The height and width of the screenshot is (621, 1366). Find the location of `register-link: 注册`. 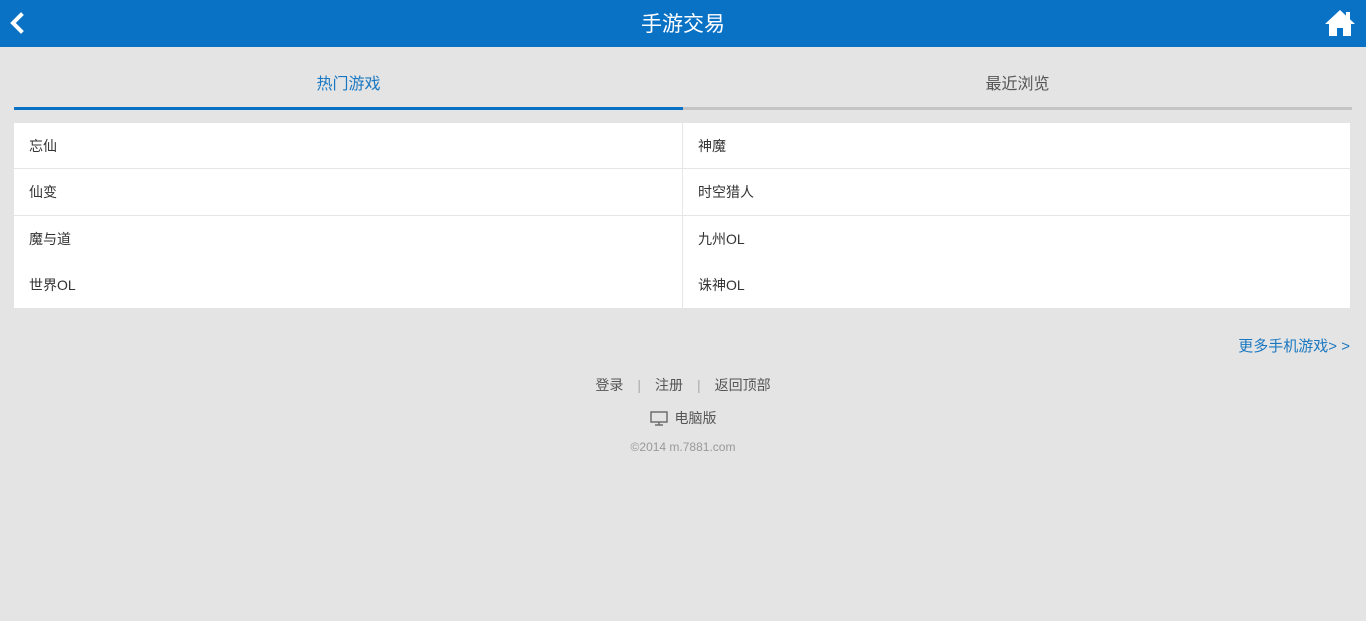

register-link: 注册 is located at coordinates (669, 385).